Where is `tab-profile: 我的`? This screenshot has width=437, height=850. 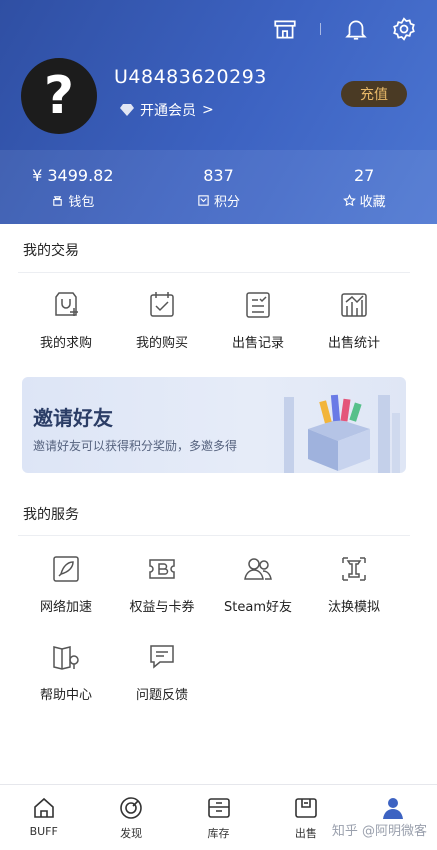
tab-profile: 我的 is located at coordinates (393, 817).